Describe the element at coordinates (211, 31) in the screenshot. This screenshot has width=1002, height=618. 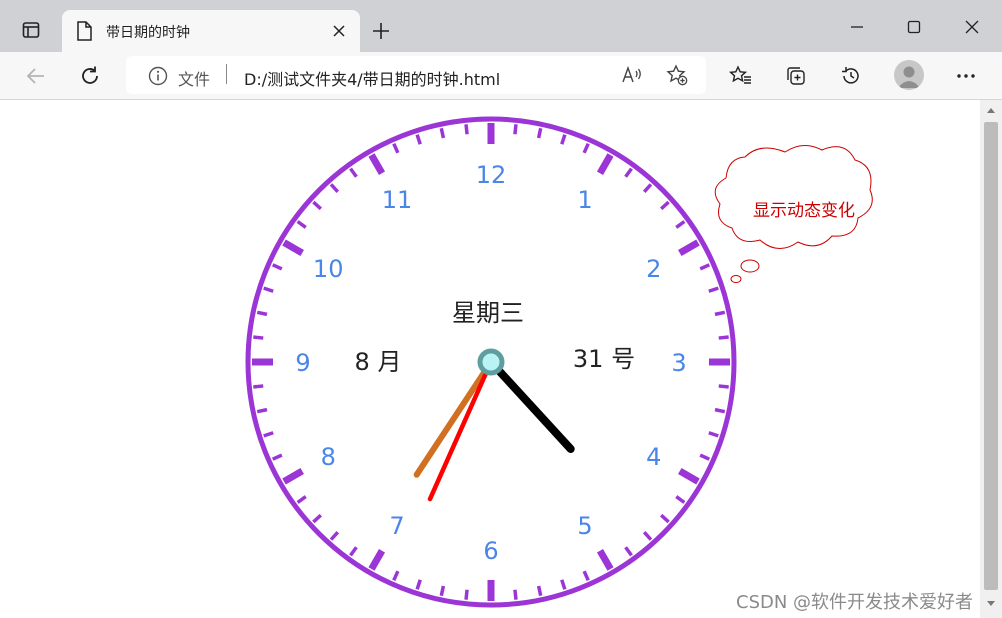
I see `active-tab: 带日期的时钟` at that location.